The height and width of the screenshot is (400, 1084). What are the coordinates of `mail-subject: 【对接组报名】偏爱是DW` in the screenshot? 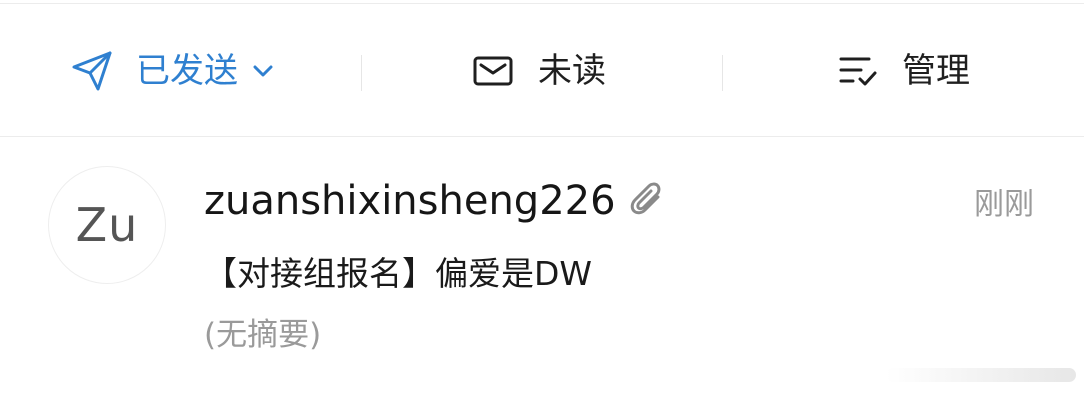 It's located at (398, 273).